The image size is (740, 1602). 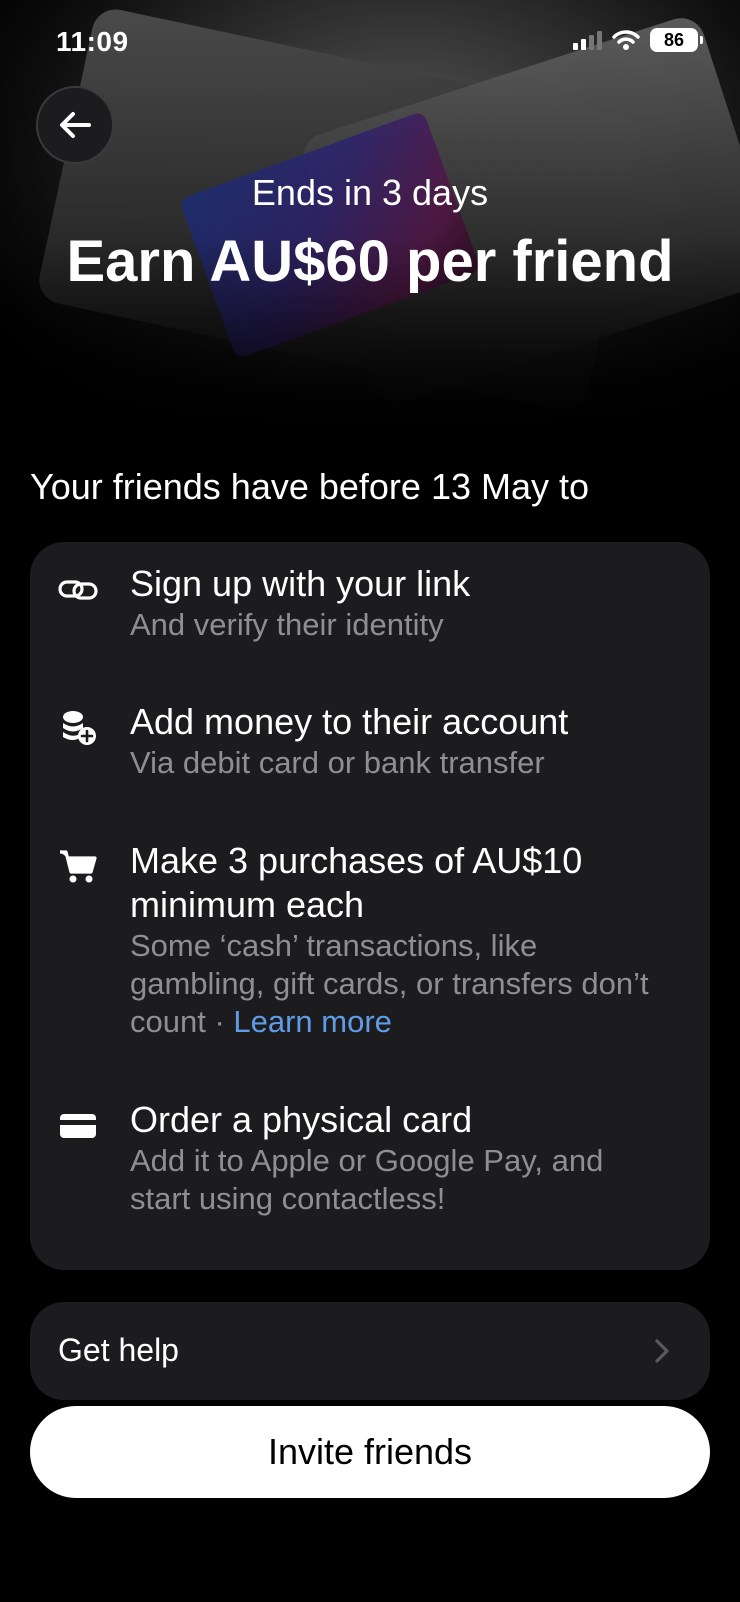 I want to click on invite-friends-button: Invite friends, so click(x=370, y=1452).